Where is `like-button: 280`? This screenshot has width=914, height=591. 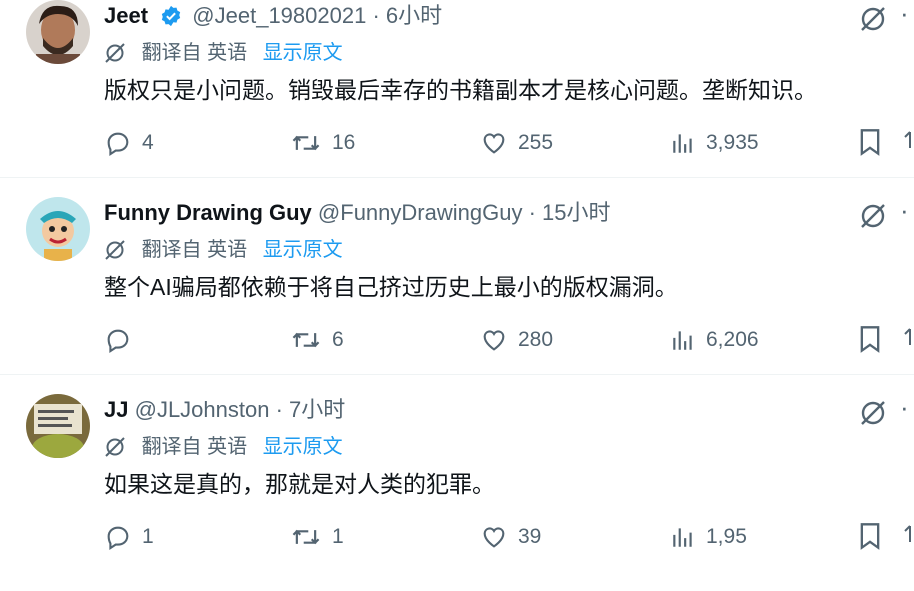 like-button: 280 is located at coordinates (516, 340).